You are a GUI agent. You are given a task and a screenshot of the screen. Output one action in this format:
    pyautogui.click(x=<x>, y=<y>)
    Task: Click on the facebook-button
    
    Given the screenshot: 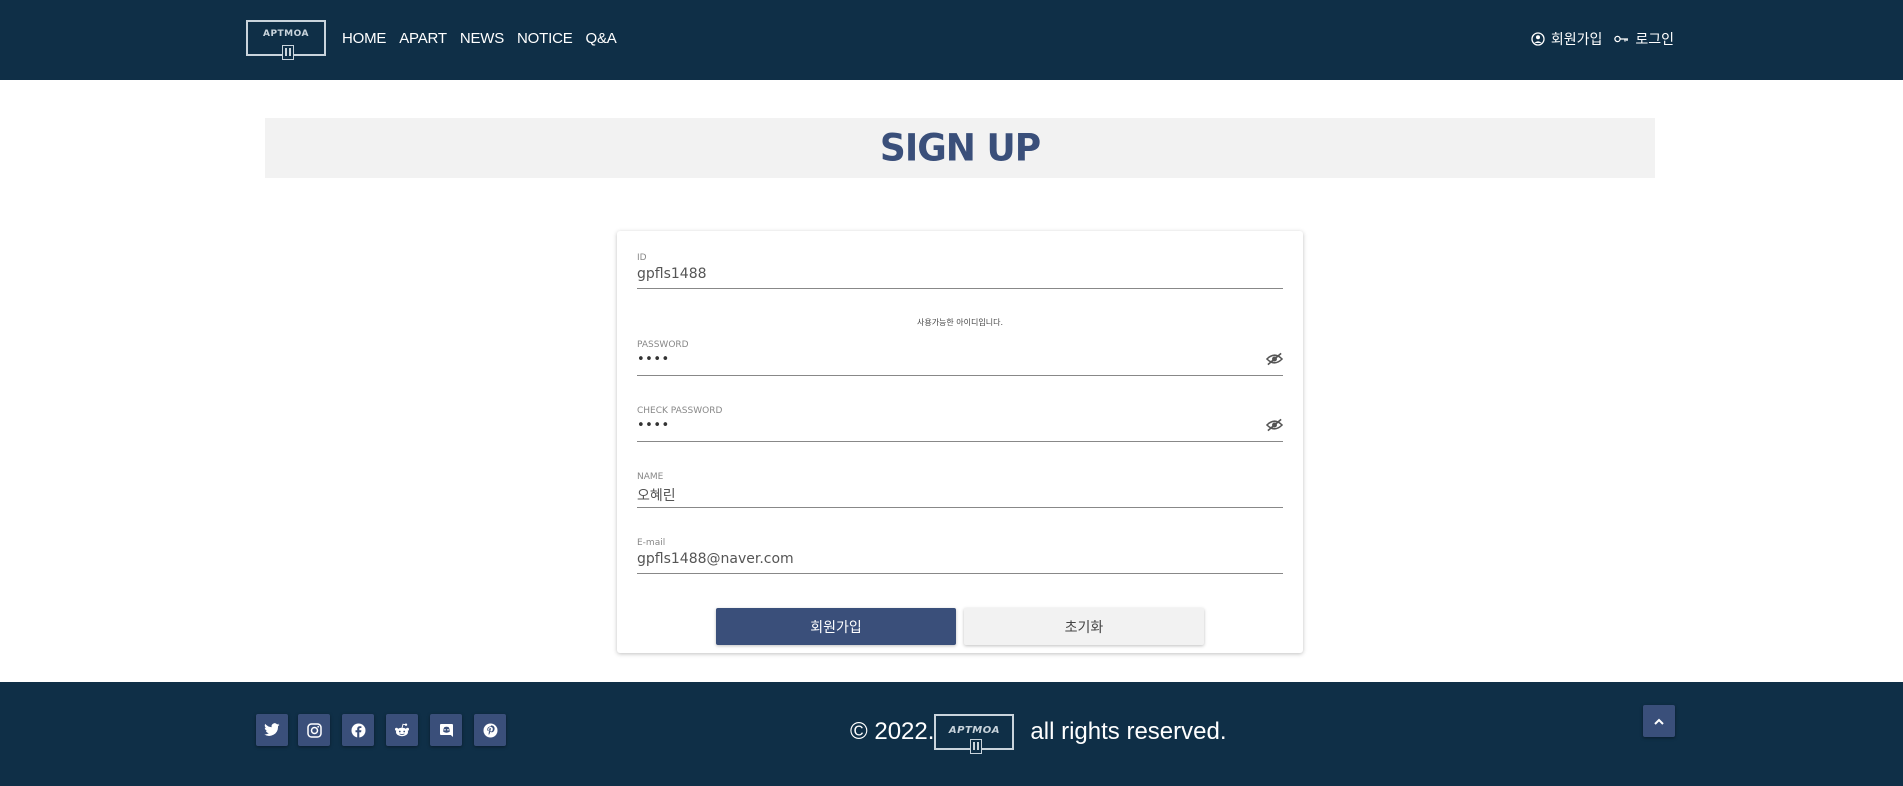 What is the action you would take?
    pyautogui.click(x=358, y=730)
    